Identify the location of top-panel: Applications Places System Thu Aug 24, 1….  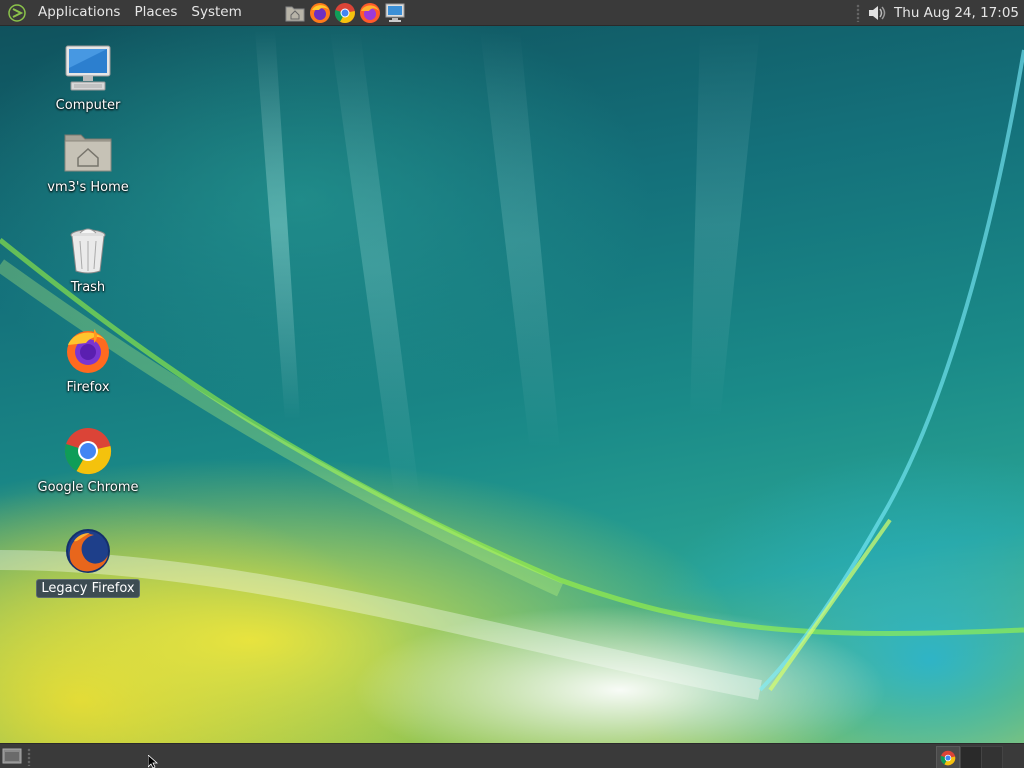
(512, 13).